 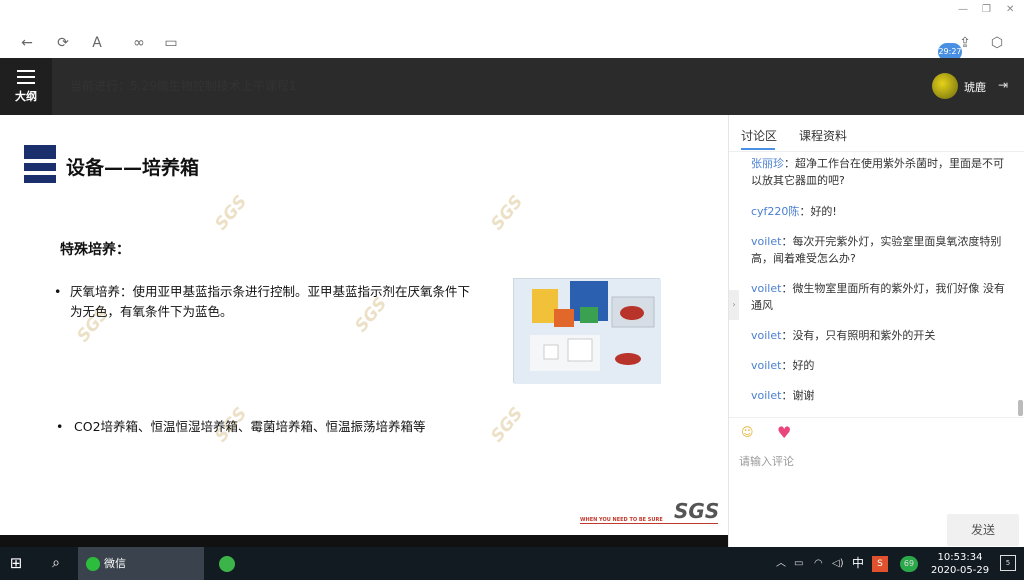 I want to click on refresh-icon: ⟳, so click(x=63, y=43).